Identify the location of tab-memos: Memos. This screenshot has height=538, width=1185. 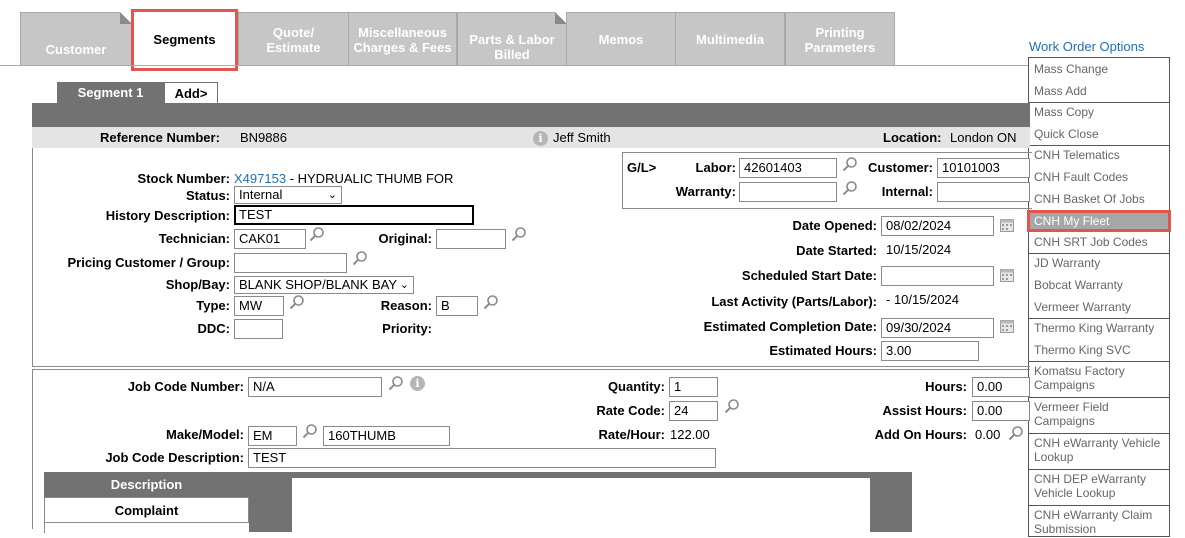
(621, 39).